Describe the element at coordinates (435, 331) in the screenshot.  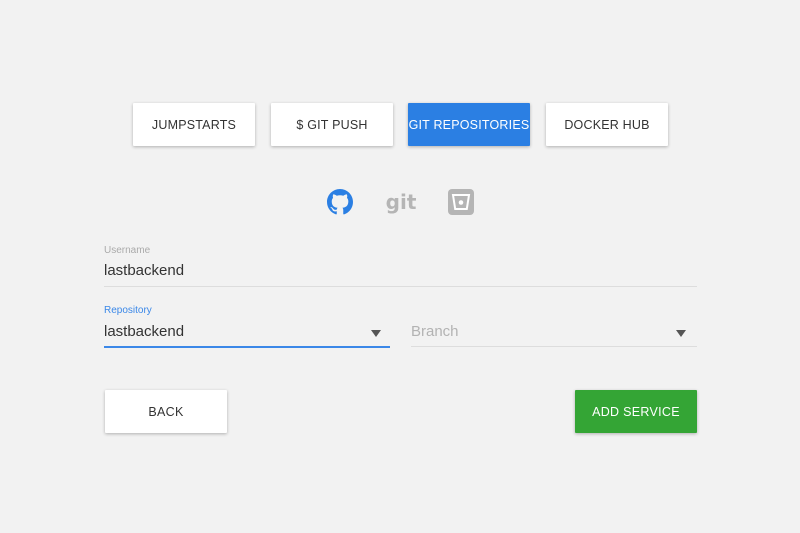
I see `branch-select: Branch` at that location.